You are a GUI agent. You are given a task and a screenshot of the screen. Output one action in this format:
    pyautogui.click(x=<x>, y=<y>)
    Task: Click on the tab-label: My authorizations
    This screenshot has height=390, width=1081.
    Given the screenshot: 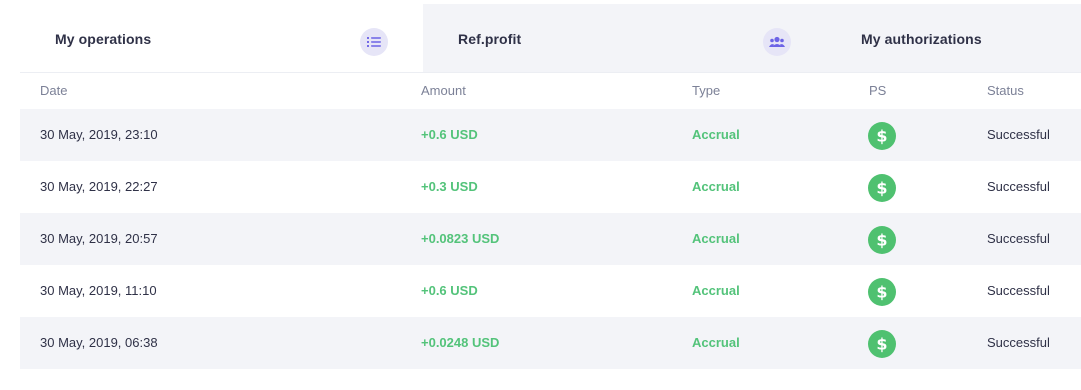 What is the action you would take?
    pyautogui.click(x=921, y=39)
    